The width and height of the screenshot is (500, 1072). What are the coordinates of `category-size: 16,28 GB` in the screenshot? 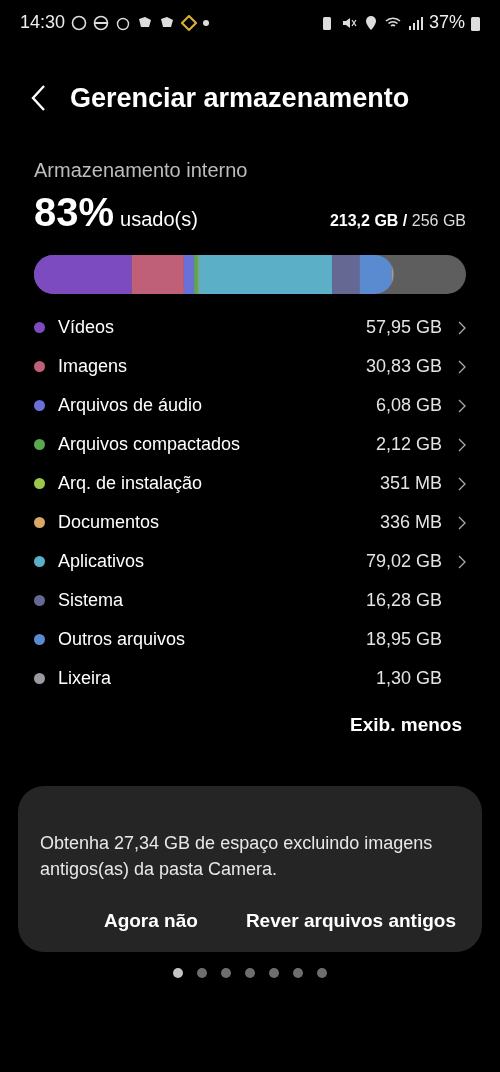 It's located at (403, 600).